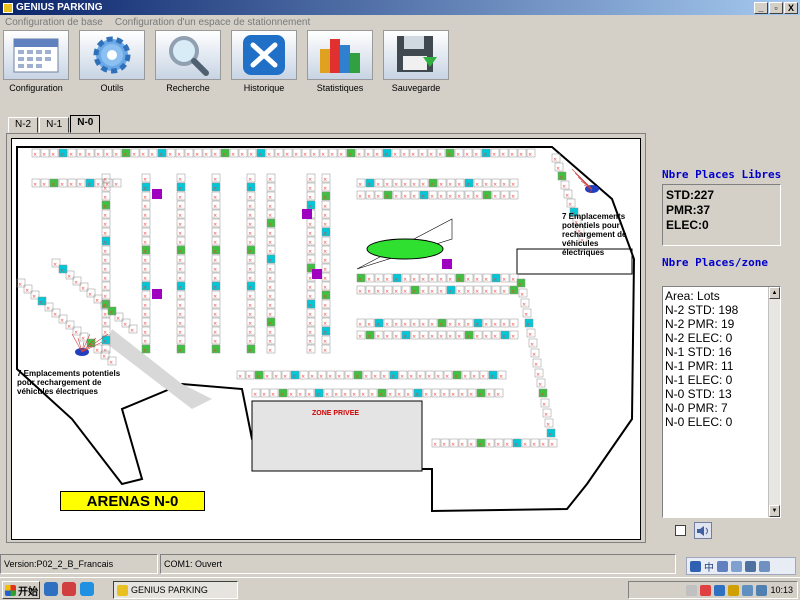 The width and height of the screenshot is (800, 600). Describe the element at coordinates (54, 22) in the screenshot. I see `menu-configuration-de-base: Configuration de base` at that location.